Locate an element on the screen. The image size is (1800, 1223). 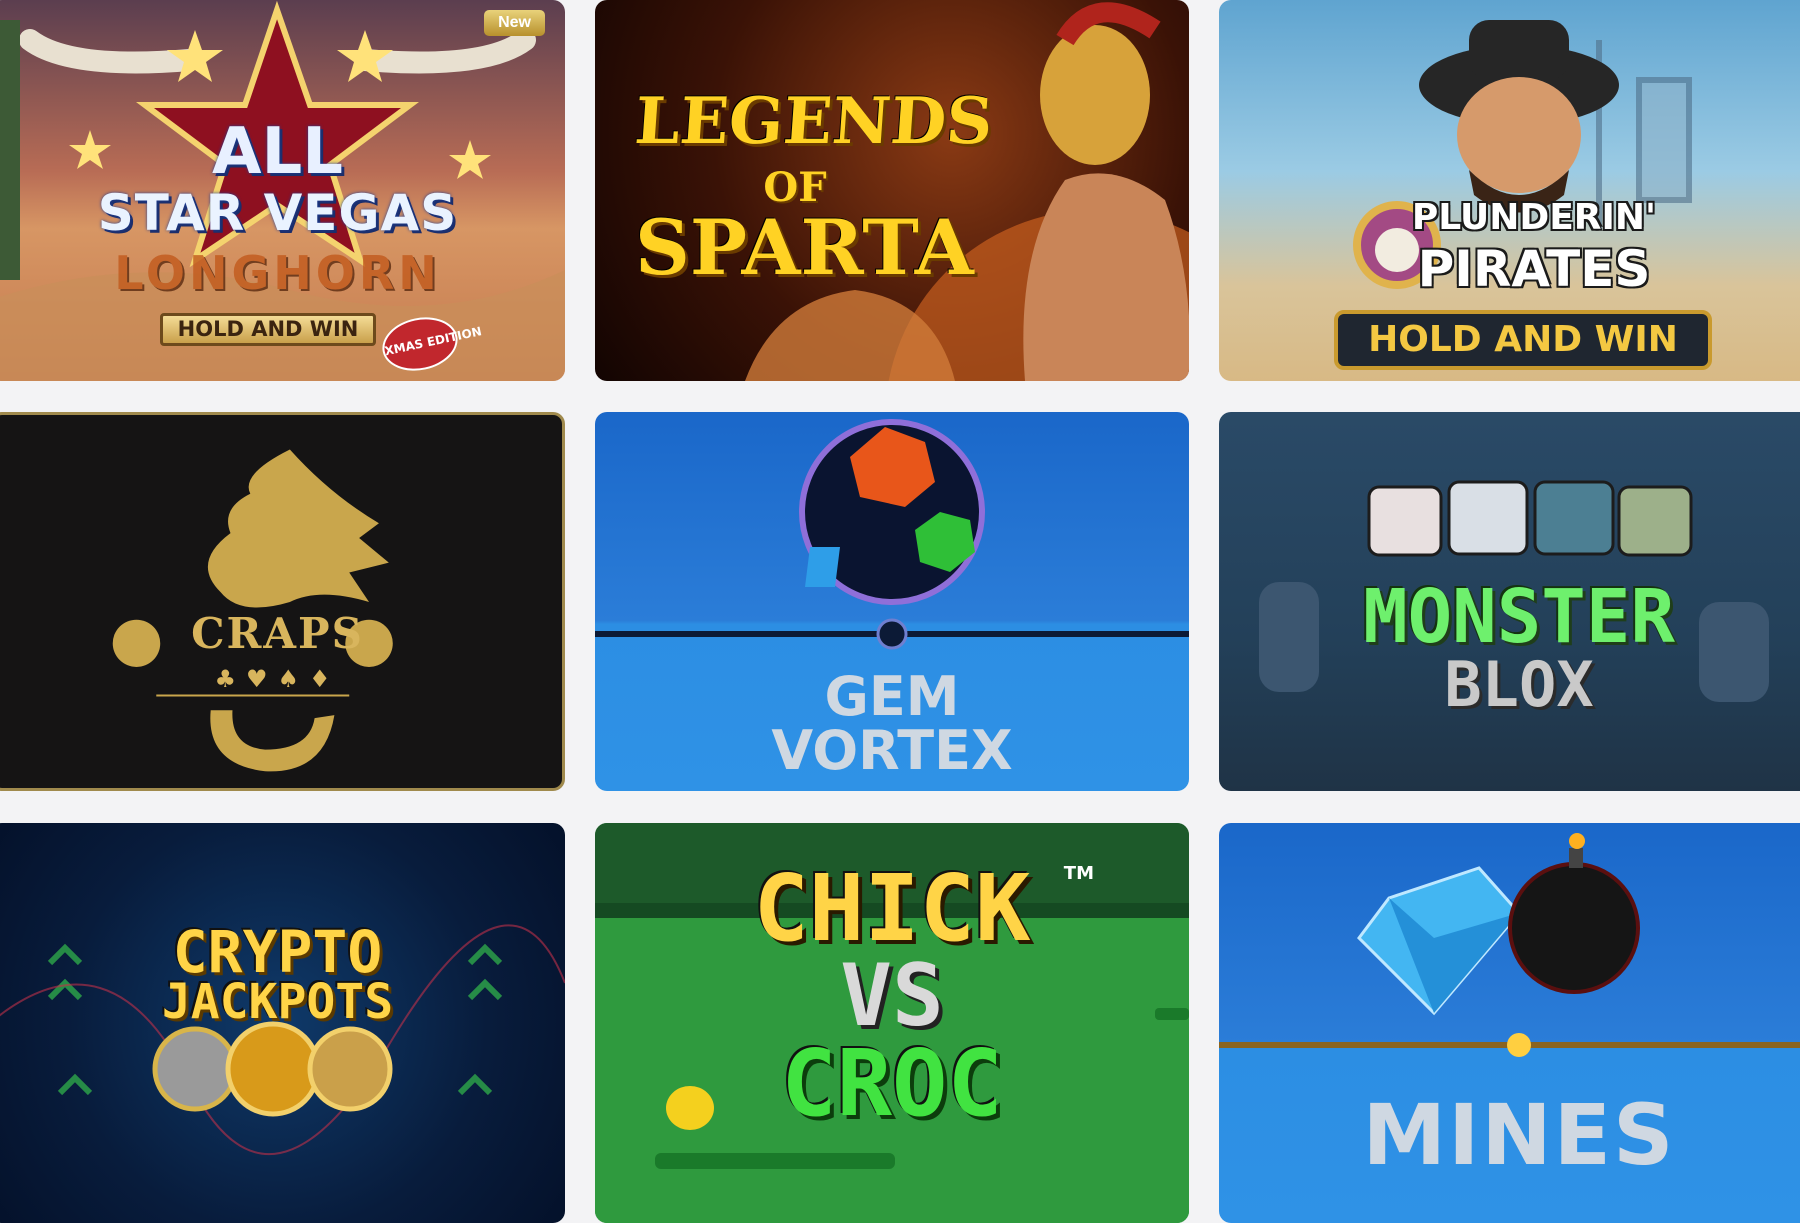
game-title-line-3: CROC is located at coordinates (892, 1083).